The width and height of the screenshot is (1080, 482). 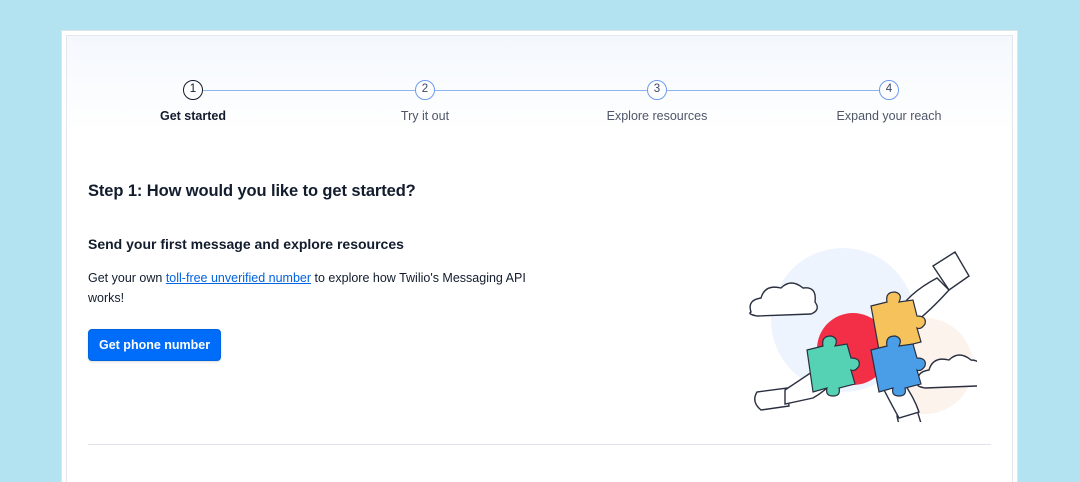 What do you see at coordinates (889, 116) in the screenshot?
I see `step-label: Expand your reach` at bounding box center [889, 116].